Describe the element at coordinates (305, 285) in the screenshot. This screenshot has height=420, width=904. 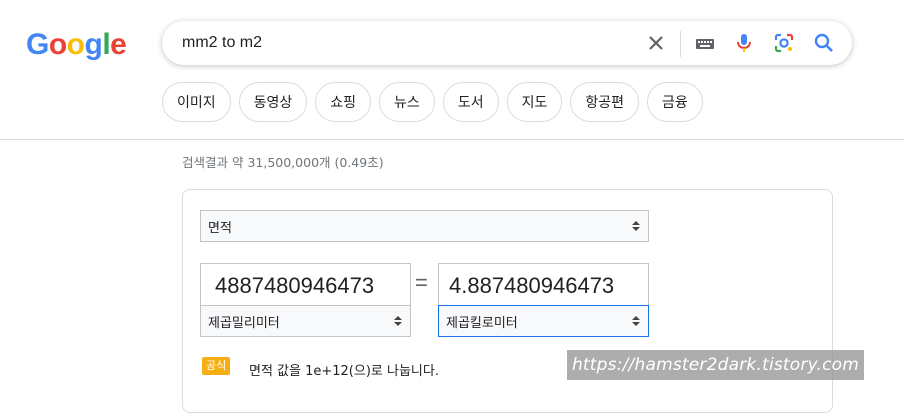
I see `from-value-input: 4887480946473` at that location.